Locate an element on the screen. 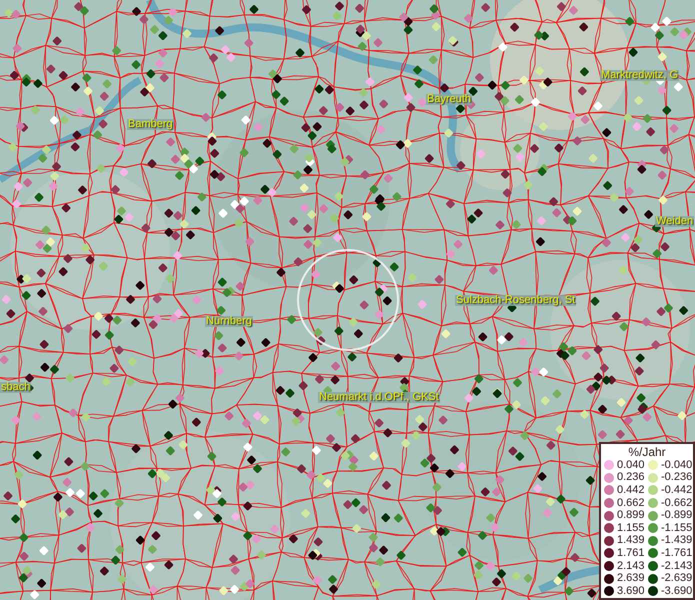  place-label: Neumarkt i.d.OPf., GKSt is located at coordinates (379, 397).